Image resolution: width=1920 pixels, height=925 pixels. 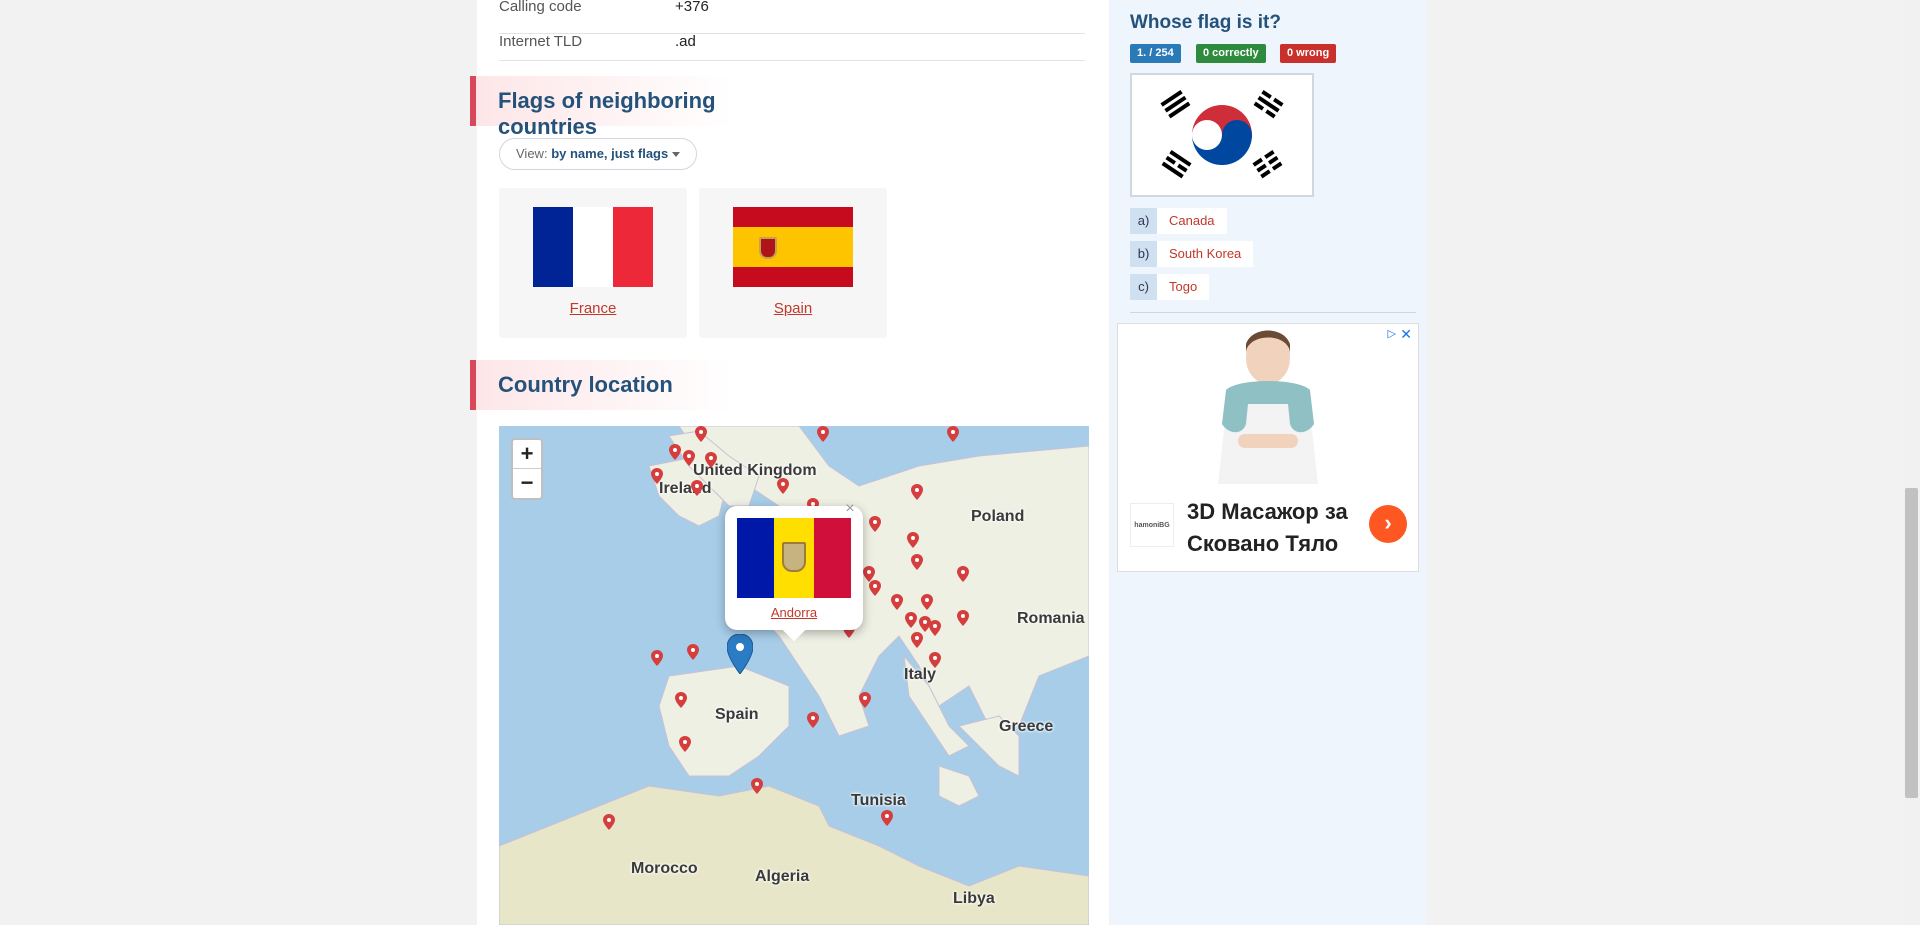 I want to click on answer-letter: a), so click(x=1143, y=221).